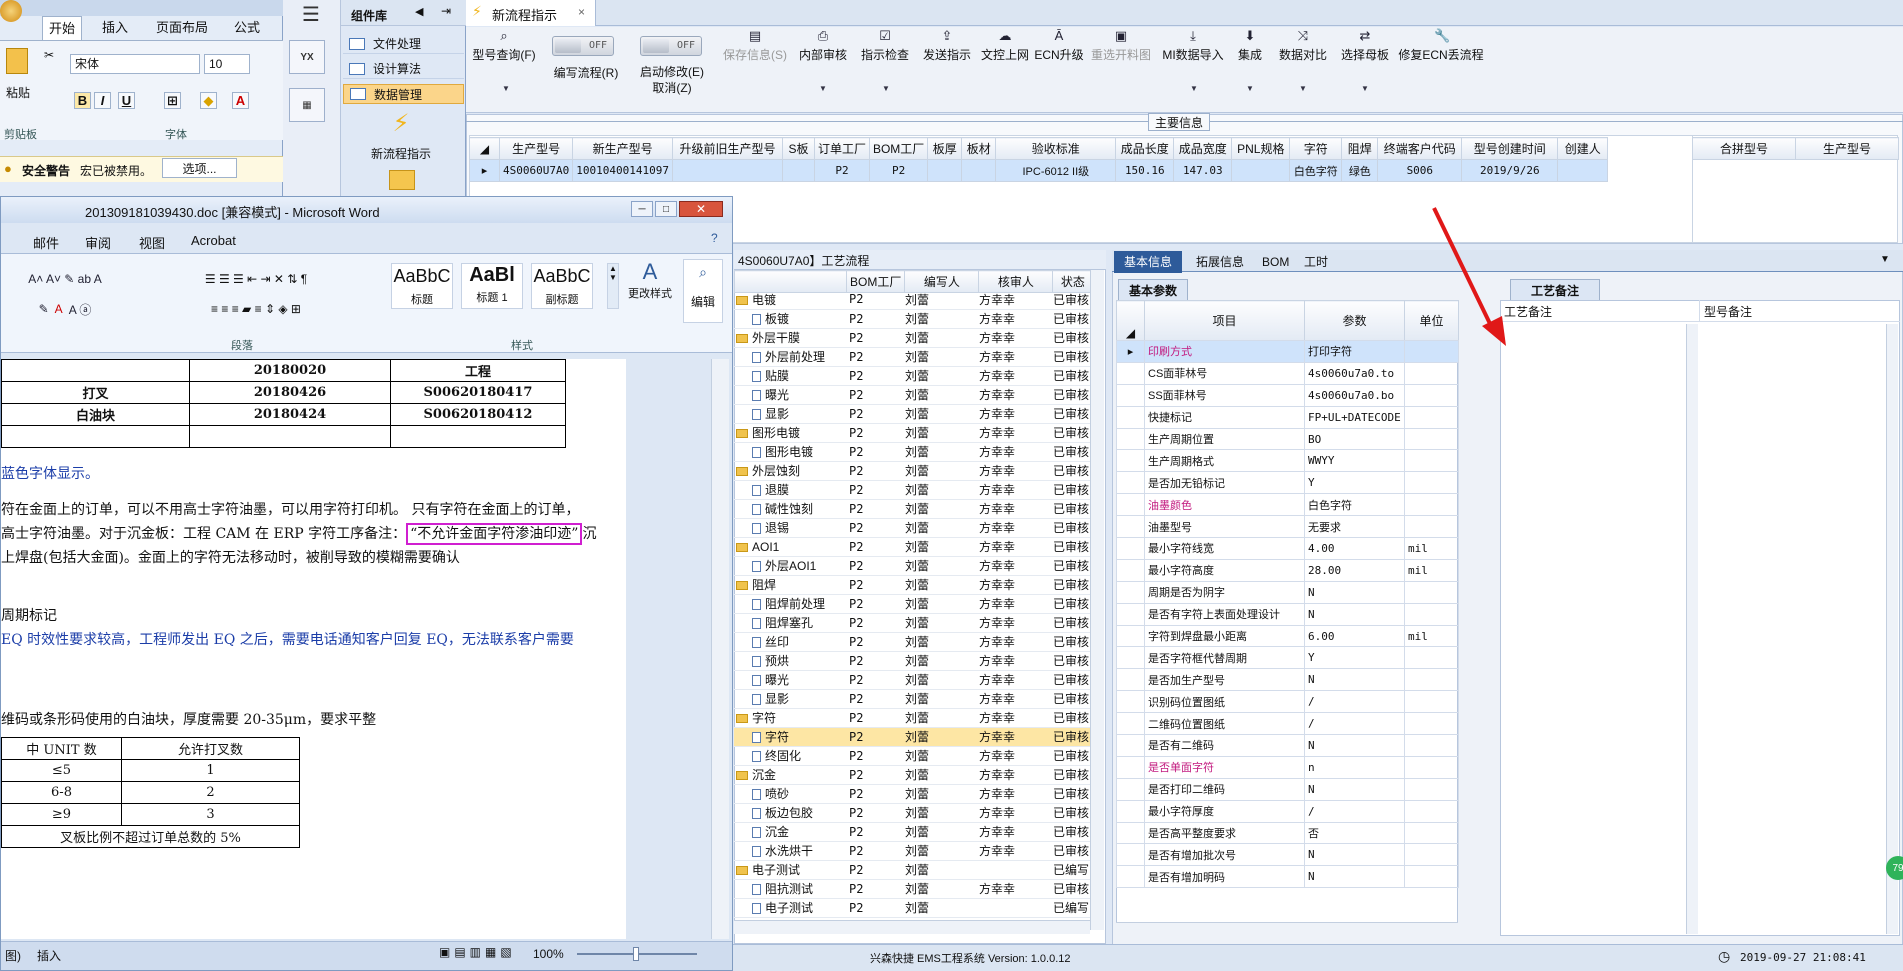 The image size is (1903, 971). Describe the element at coordinates (1224, 658) in the screenshot. I see `param-item-cell: 是否字符框代替周期` at that location.